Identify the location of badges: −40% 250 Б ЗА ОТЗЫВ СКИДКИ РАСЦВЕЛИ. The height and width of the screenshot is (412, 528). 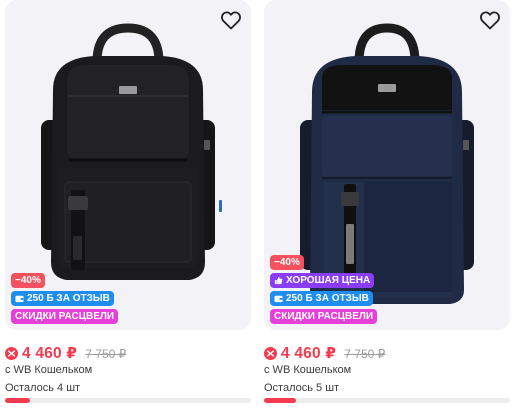
(65, 298).